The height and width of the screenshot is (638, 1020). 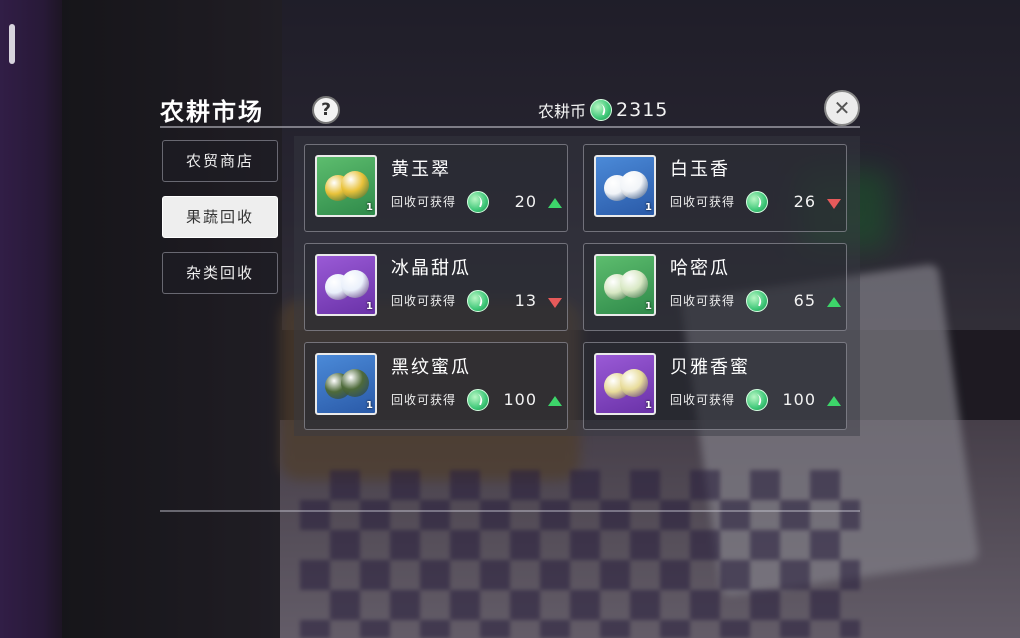 I want to click on close-icon: ✕, so click(x=842, y=108).